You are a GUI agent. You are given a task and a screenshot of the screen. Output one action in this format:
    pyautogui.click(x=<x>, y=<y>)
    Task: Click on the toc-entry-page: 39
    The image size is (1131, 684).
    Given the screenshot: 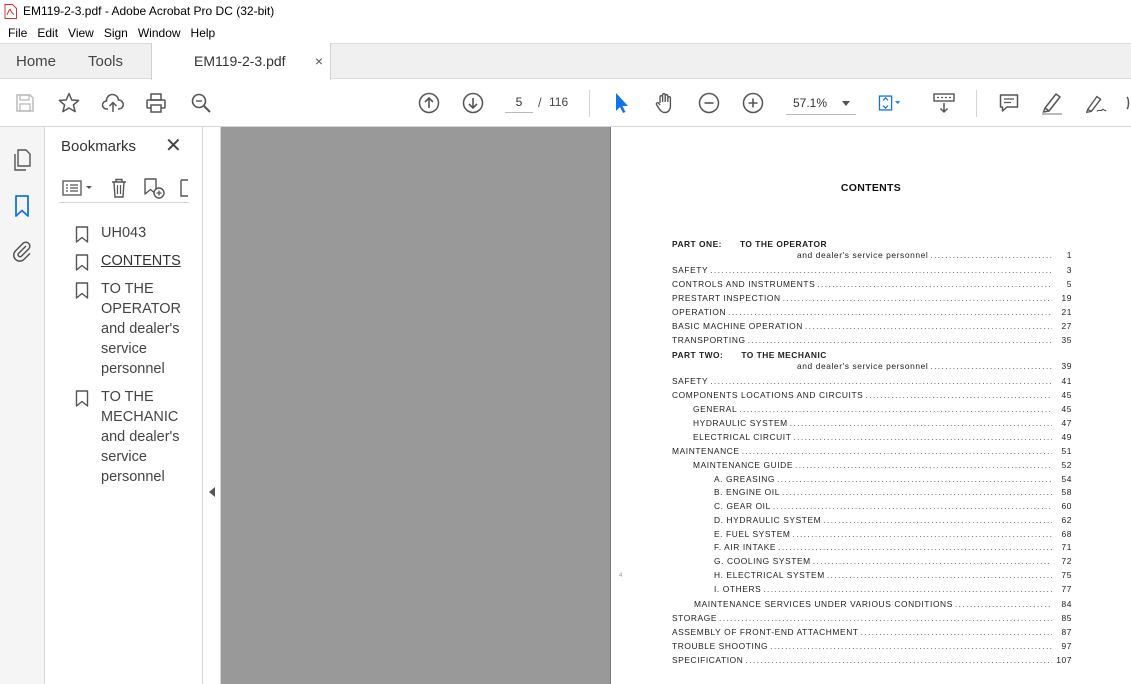 What is the action you would take?
    pyautogui.click(x=1062, y=366)
    